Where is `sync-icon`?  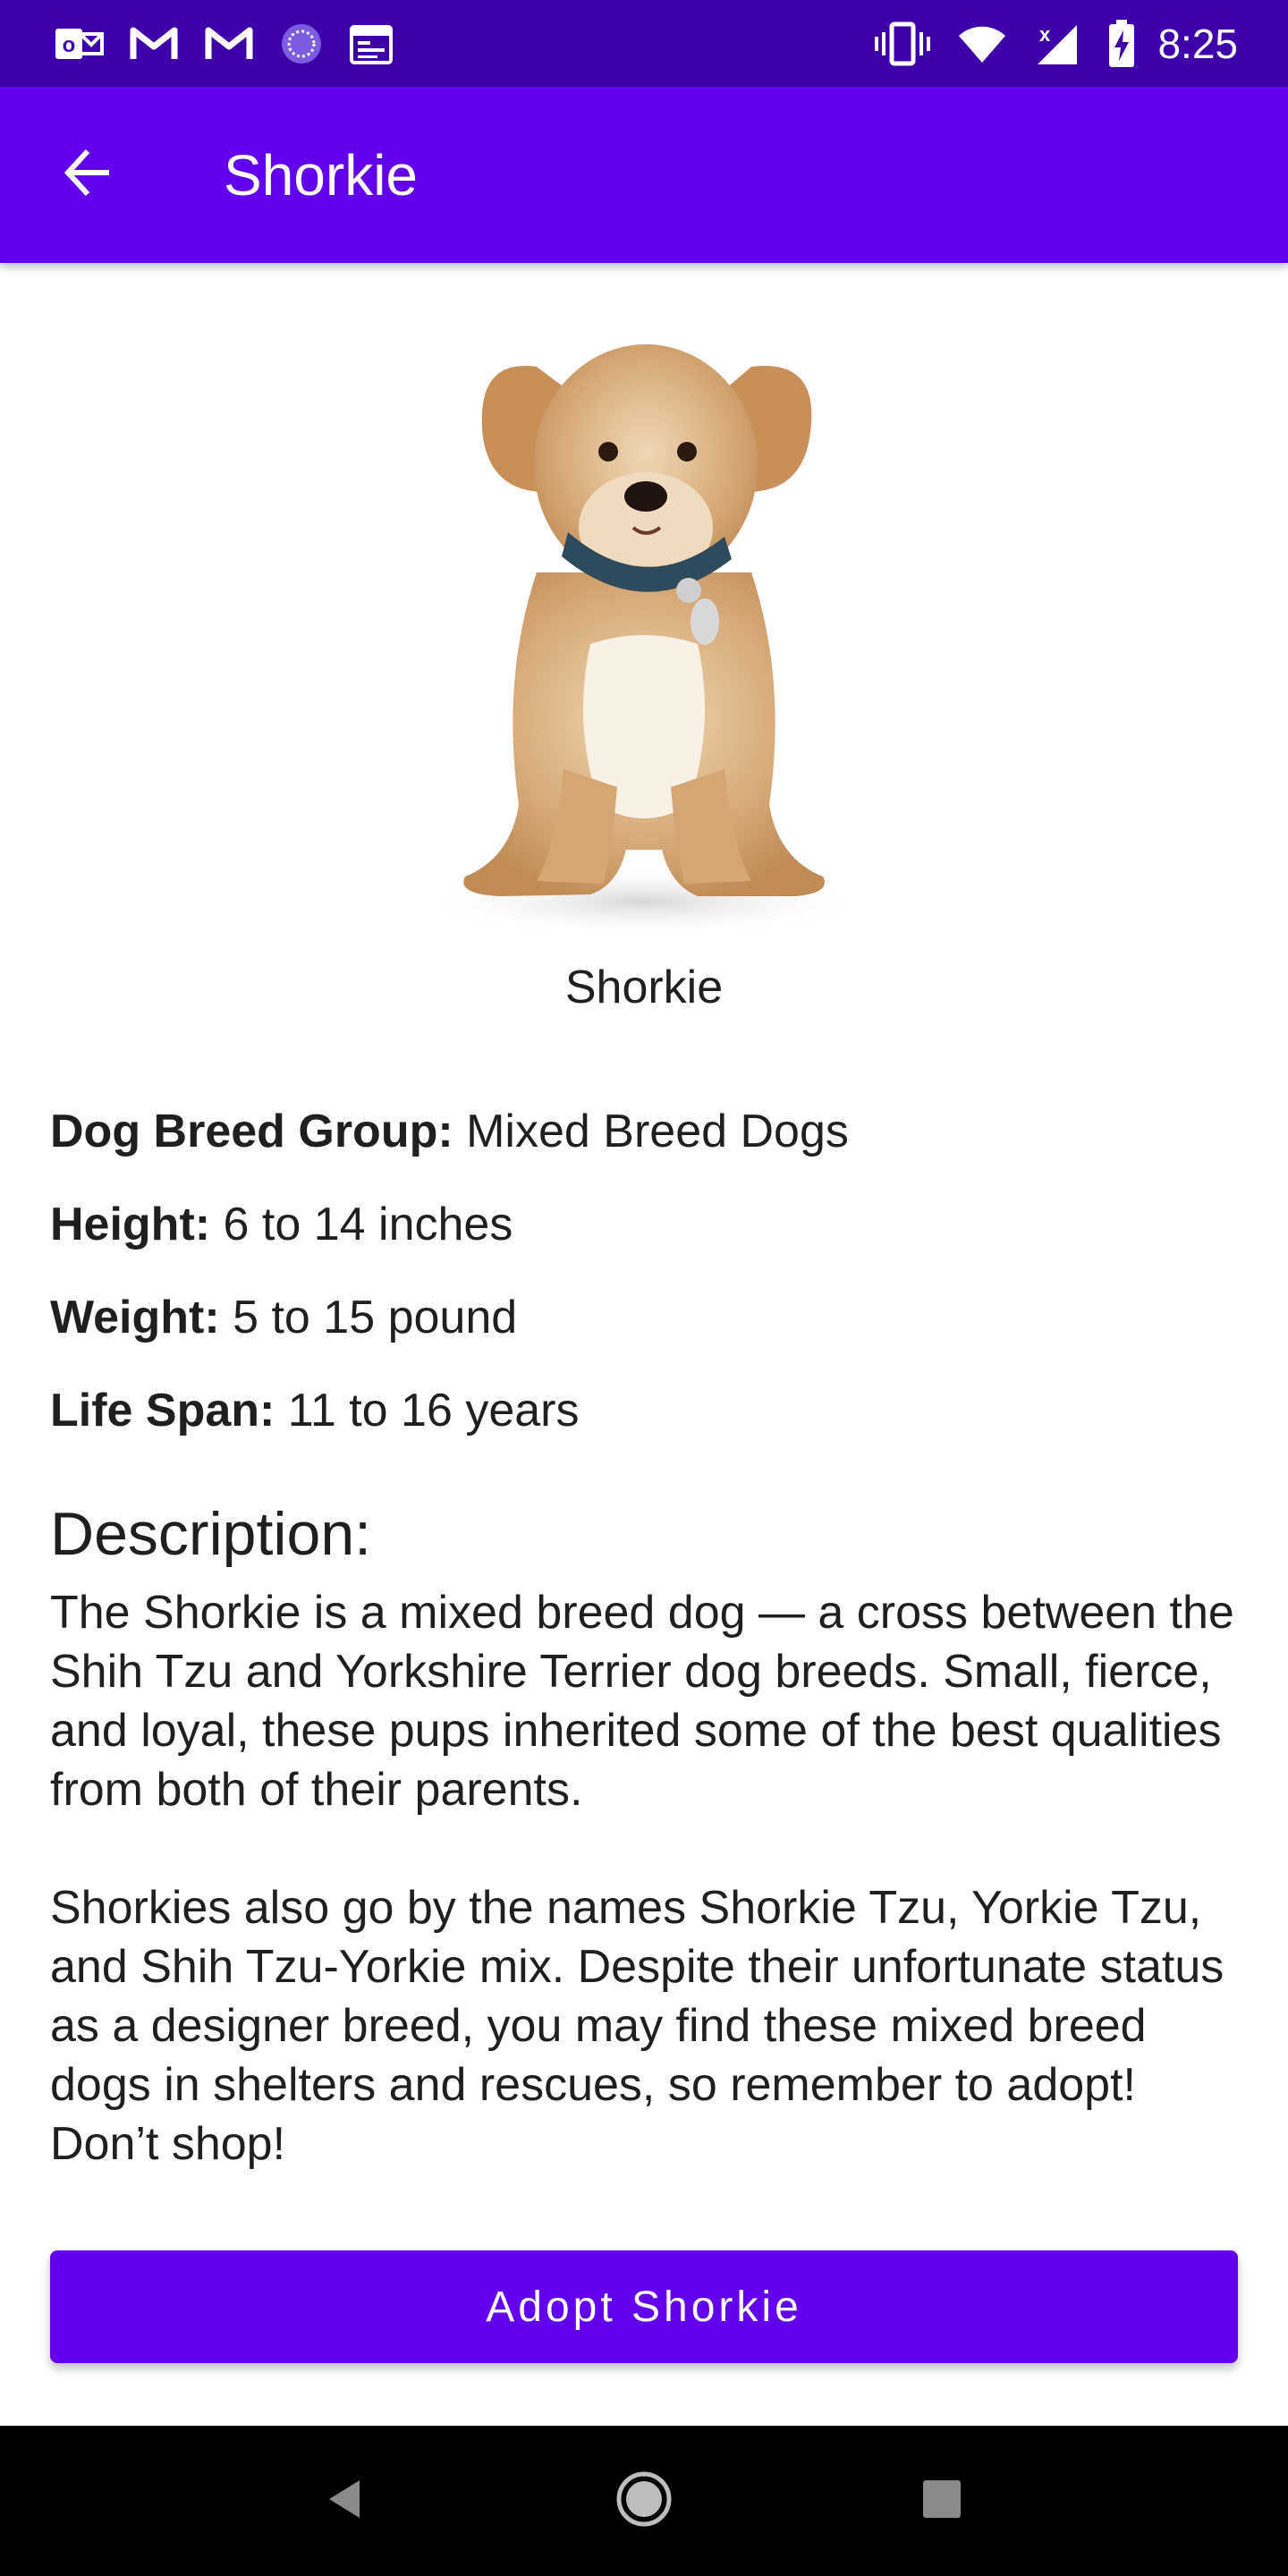
sync-icon is located at coordinates (301, 43).